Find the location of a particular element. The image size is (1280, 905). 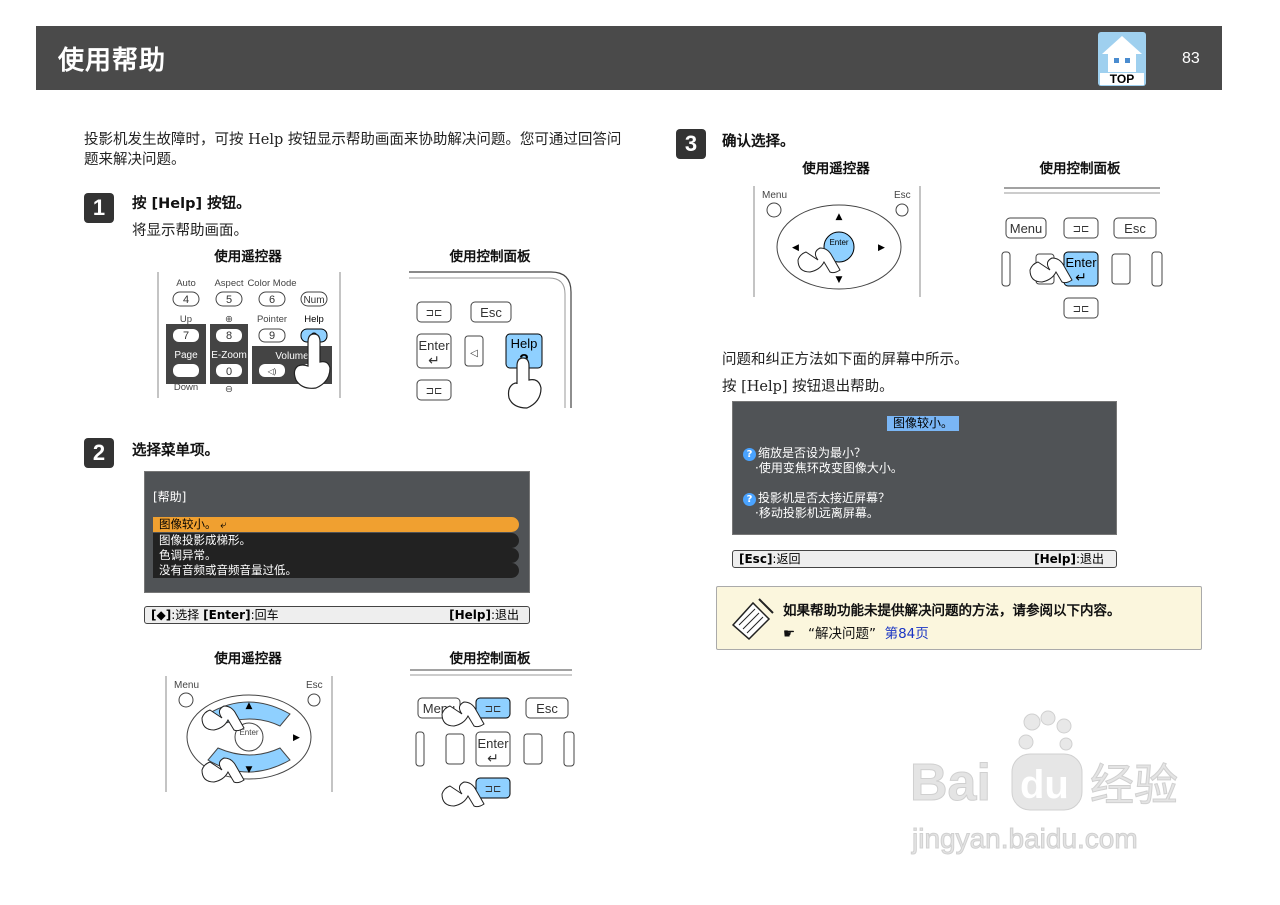

step-3-title: 确认选择。 is located at coordinates (758, 142).